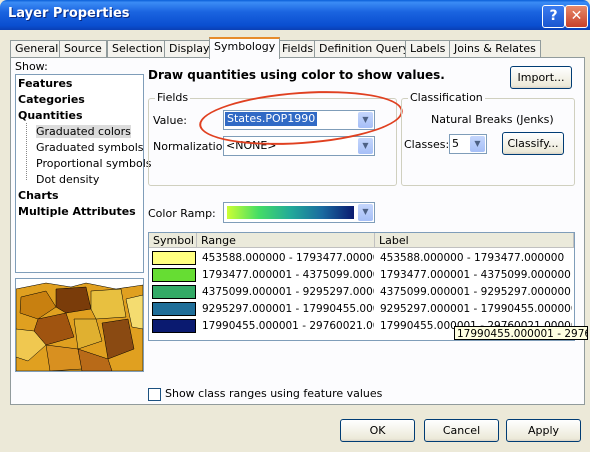 The height and width of the screenshot is (452, 590). What do you see at coordinates (492, 119) in the screenshot?
I see `classification-method: Natural Breaks (Jenks)` at bounding box center [492, 119].